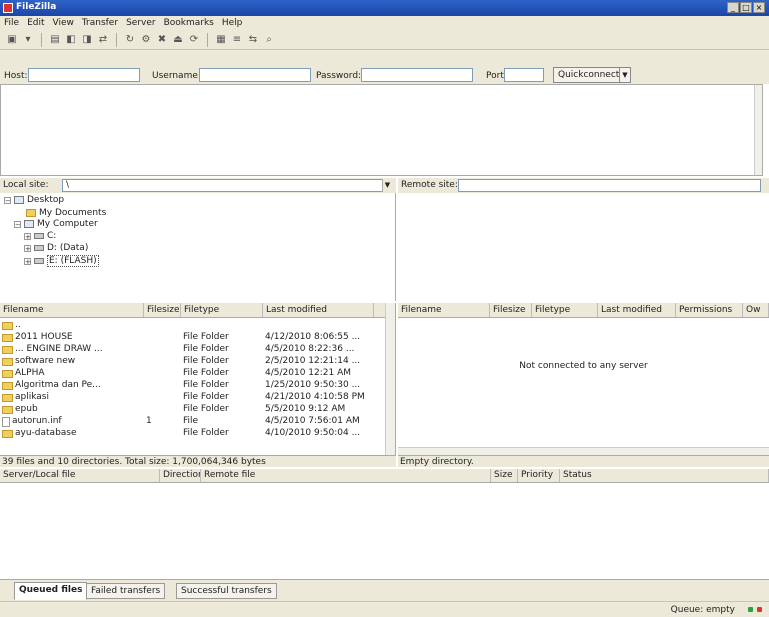 The width and height of the screenshot is (769, 617). I want to click on remote-path-input, so click(609, 185).